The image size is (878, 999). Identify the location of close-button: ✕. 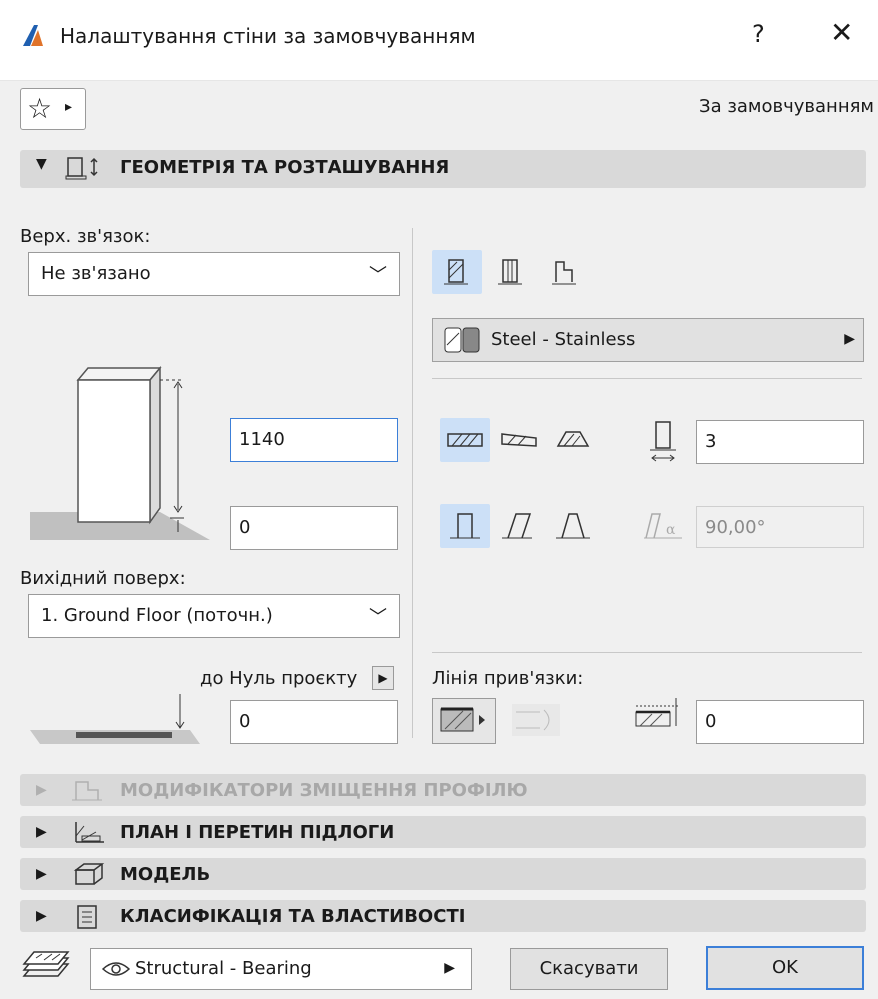
(841, 32).